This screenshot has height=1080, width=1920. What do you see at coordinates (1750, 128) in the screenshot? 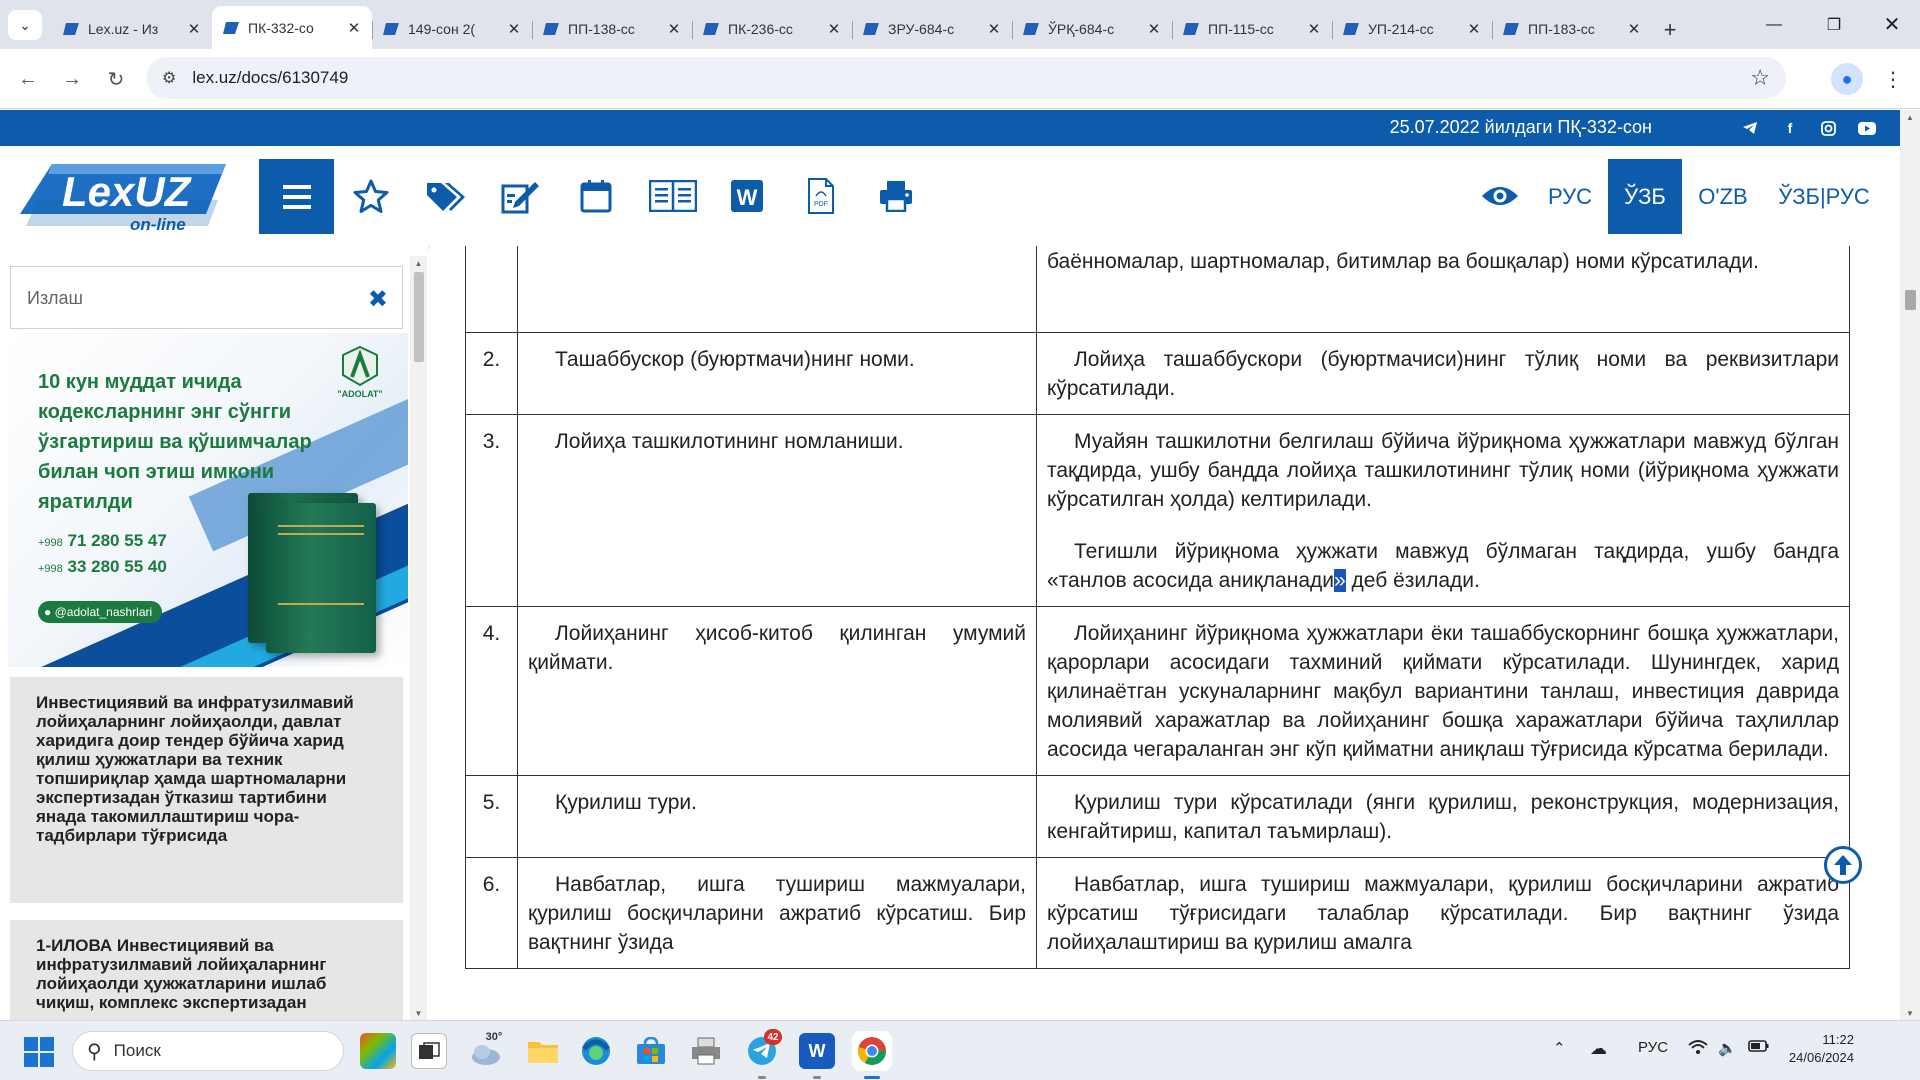
I see `telegram-icon` at bounding box center [1750, 128].